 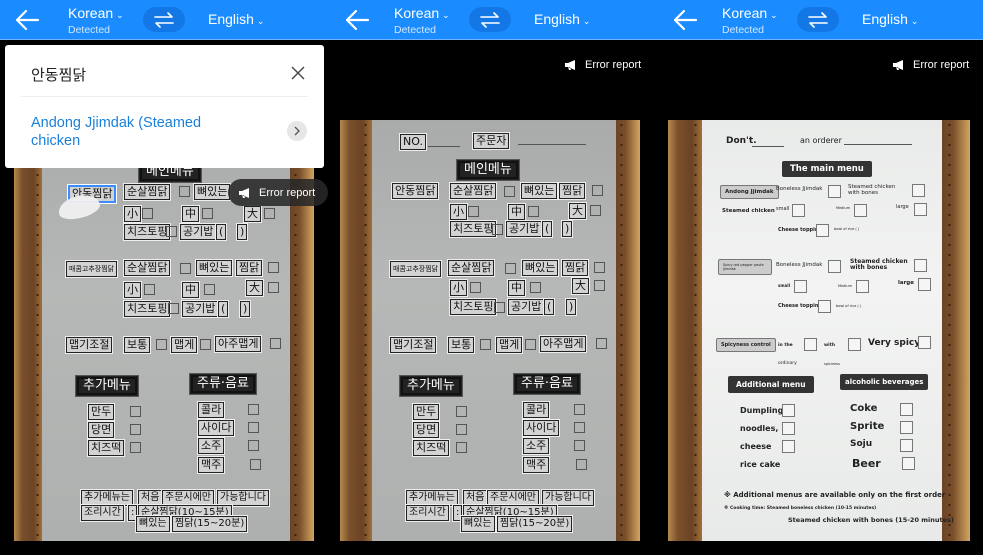 I want to click on translated-label: in the, so click(x=785, y=345).